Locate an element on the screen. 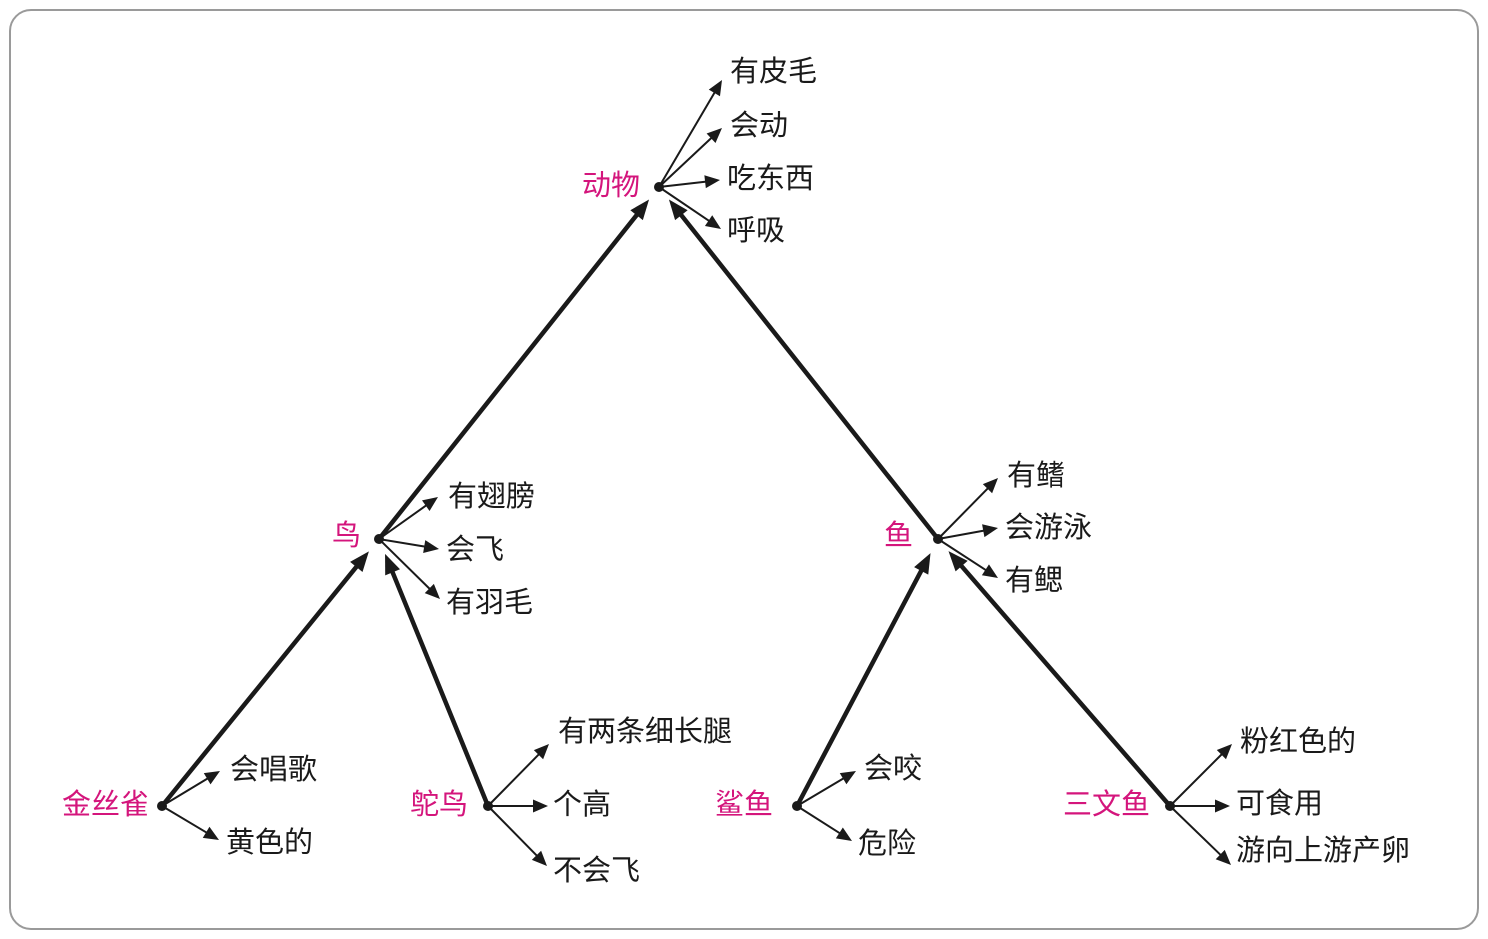  attr-shark-dangerous: 危险 is located at coordinates (887, 843).